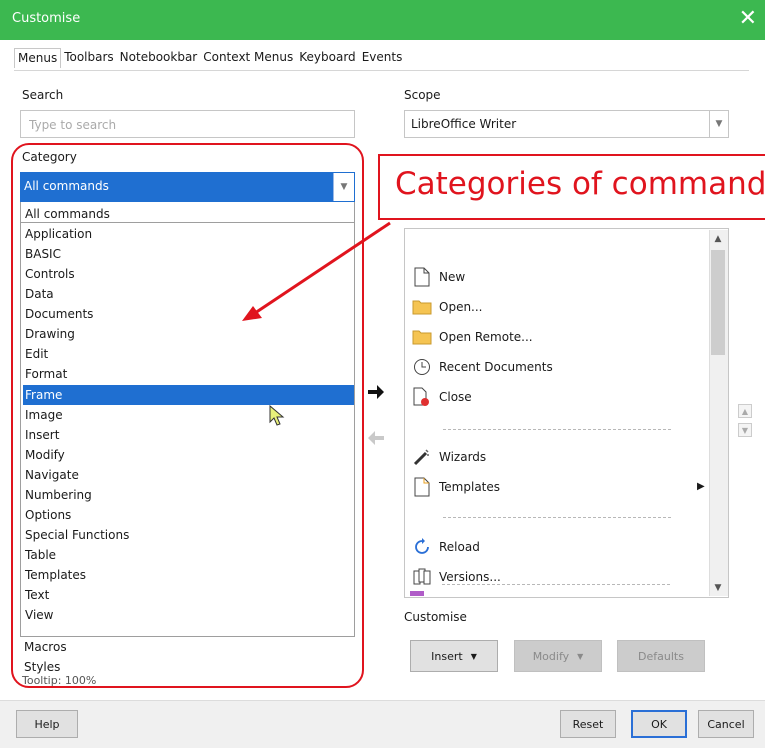  What do you see at coordinates (422, 277) in the screenshot?
I see `new-document-icon` at bounding box center [422, 277].